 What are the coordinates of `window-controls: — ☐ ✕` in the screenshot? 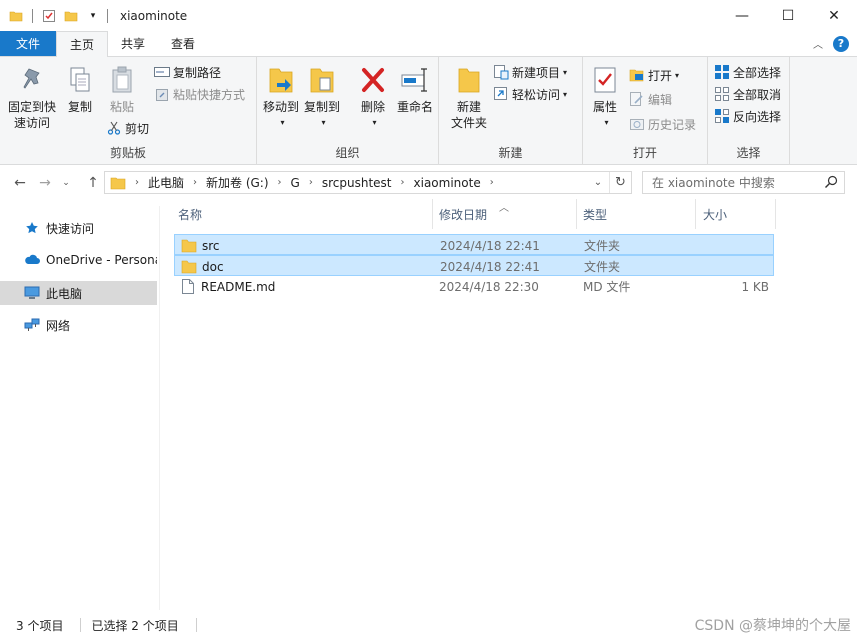 It's located at (788, 15).